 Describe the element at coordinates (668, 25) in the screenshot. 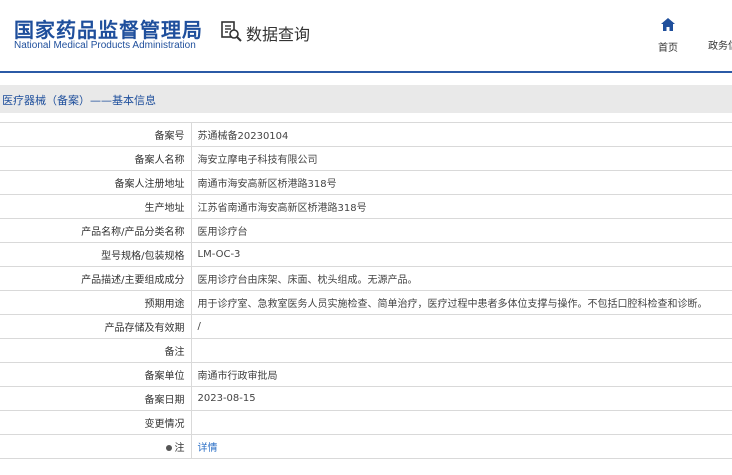

I see `home-icon` at that location.